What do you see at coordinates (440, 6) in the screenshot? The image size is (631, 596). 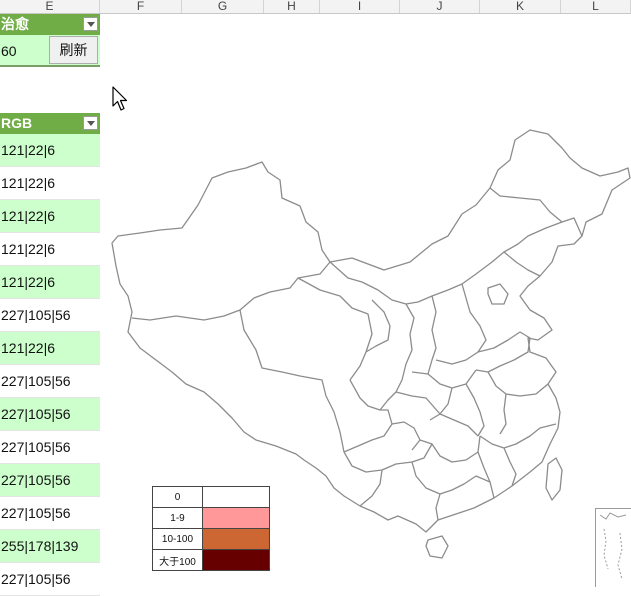 I see `column-header-j: J` at bounding box center [440, 6].